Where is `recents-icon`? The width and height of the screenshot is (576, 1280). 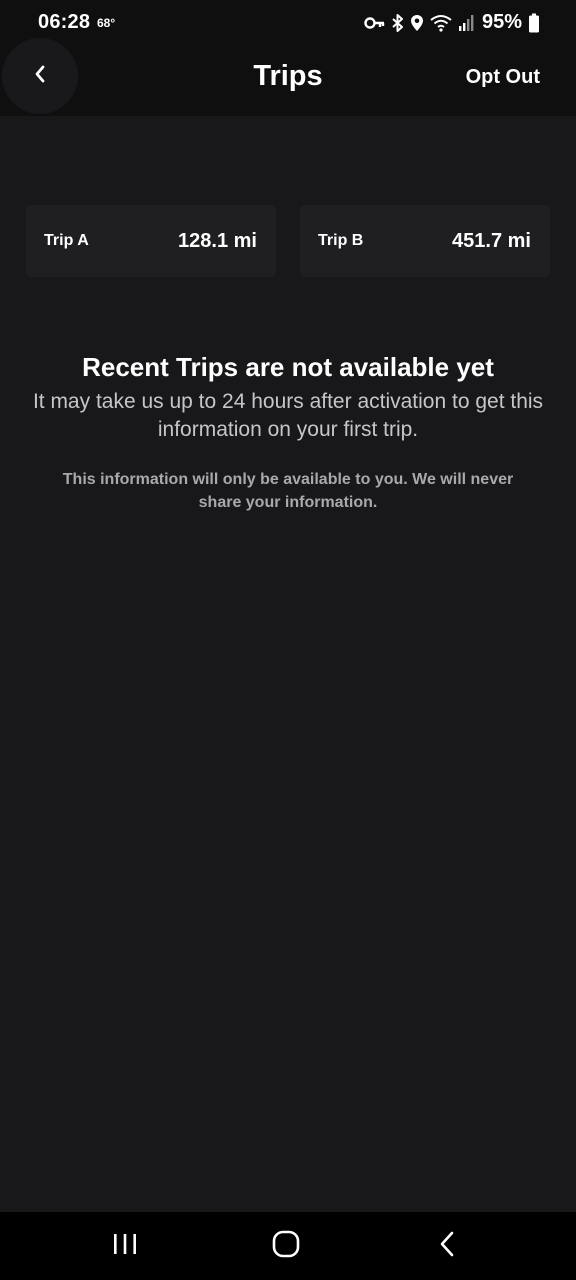 recents-icon is located at coordinates (125, 1246).